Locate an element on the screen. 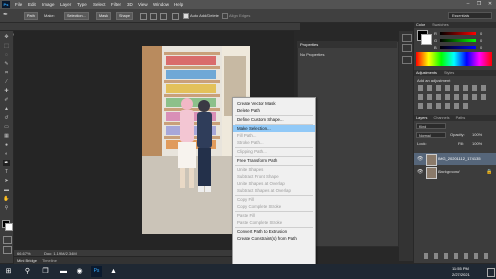 This screenshot has height=279, width=496. zoom-tool-icon: ⚲ is located at coordinates (6, 208).